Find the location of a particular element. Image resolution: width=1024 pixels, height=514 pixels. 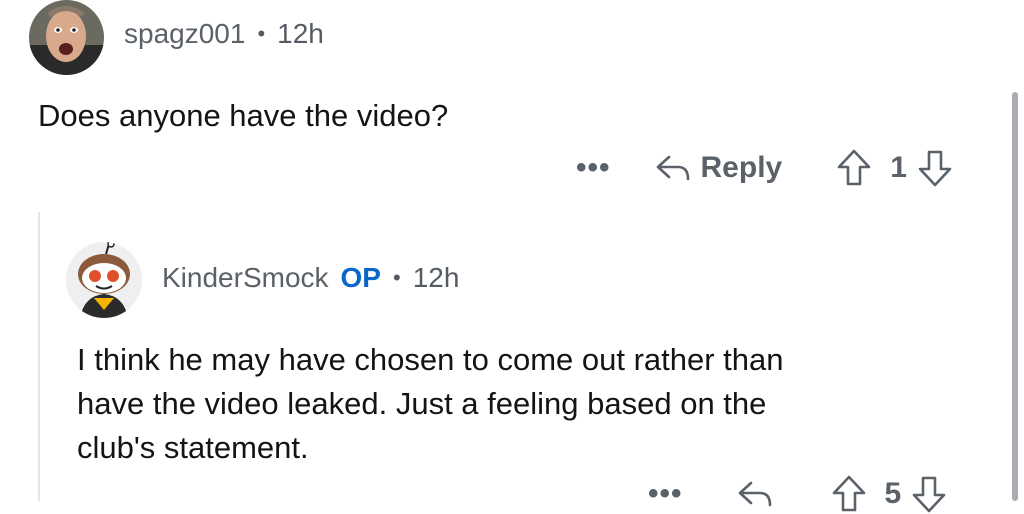

op-badge: OP is located at coordinates (360, 277).